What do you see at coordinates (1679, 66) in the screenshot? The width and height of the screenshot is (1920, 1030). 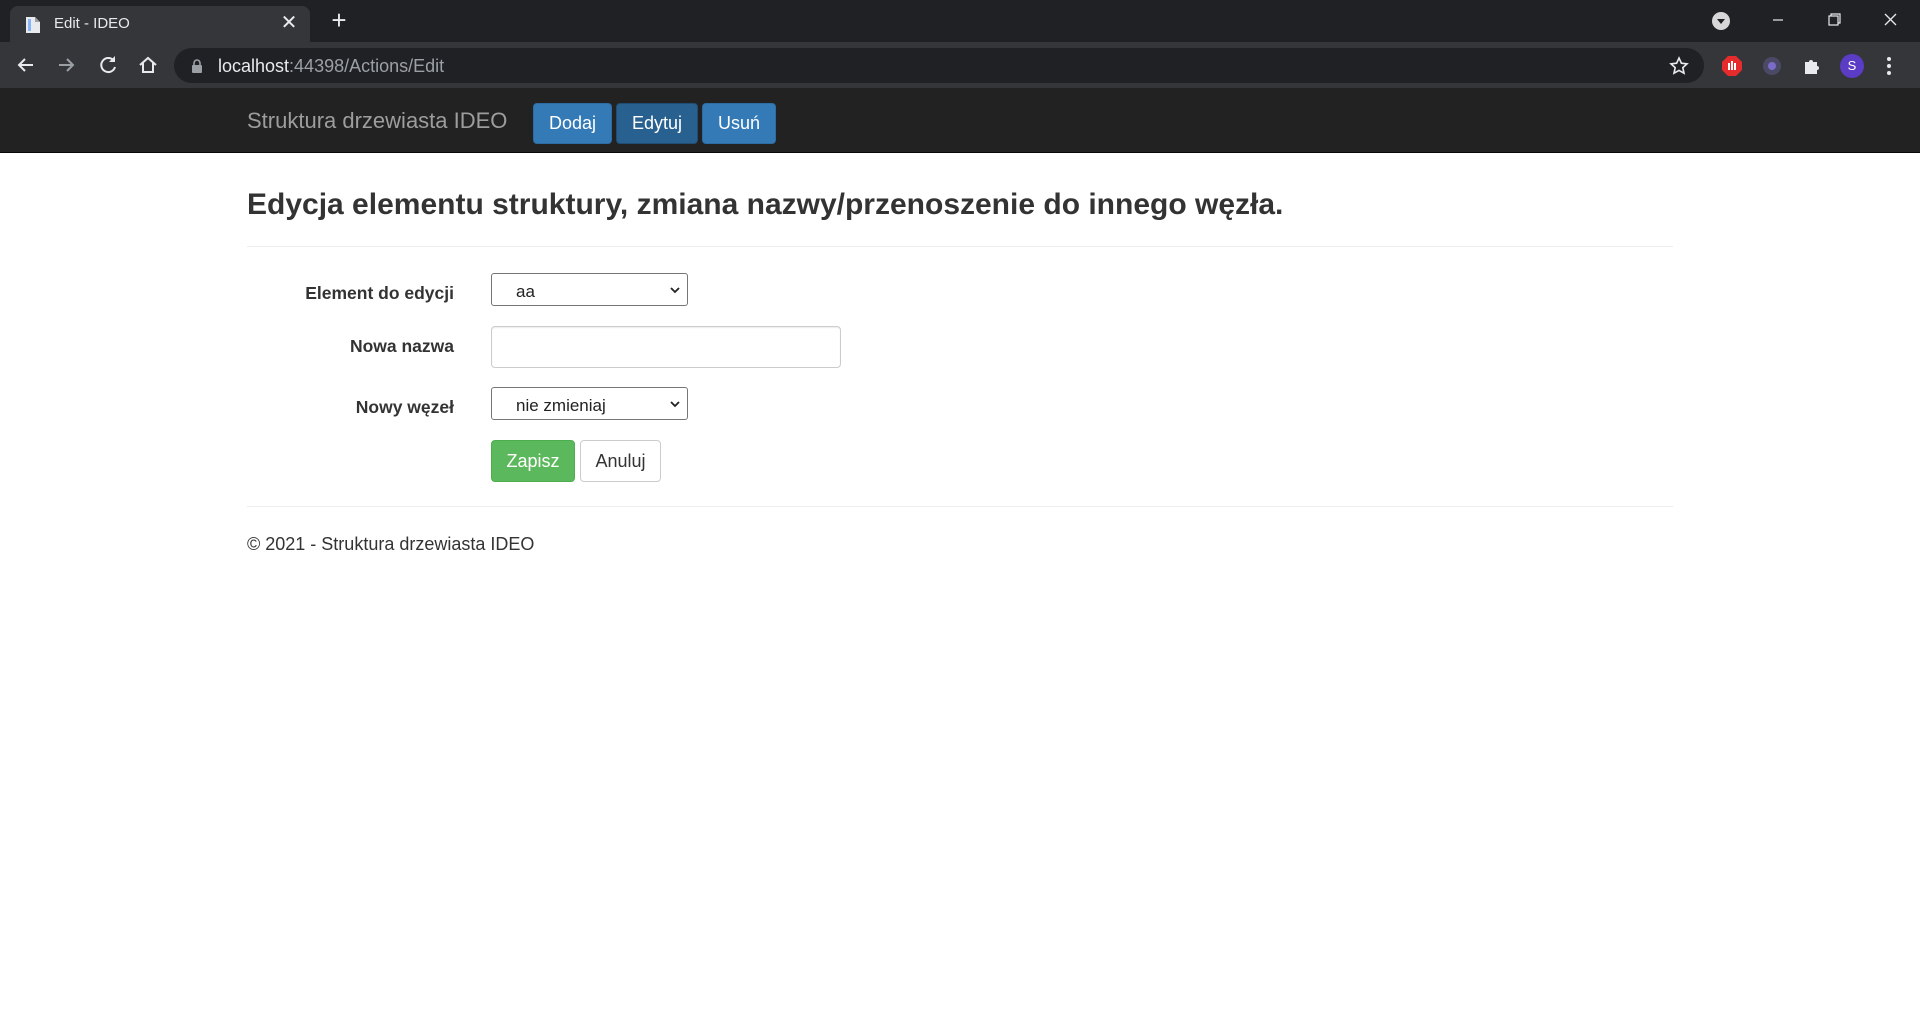 I see `bookmark-star-icon` at bounding box center [1679, 66].